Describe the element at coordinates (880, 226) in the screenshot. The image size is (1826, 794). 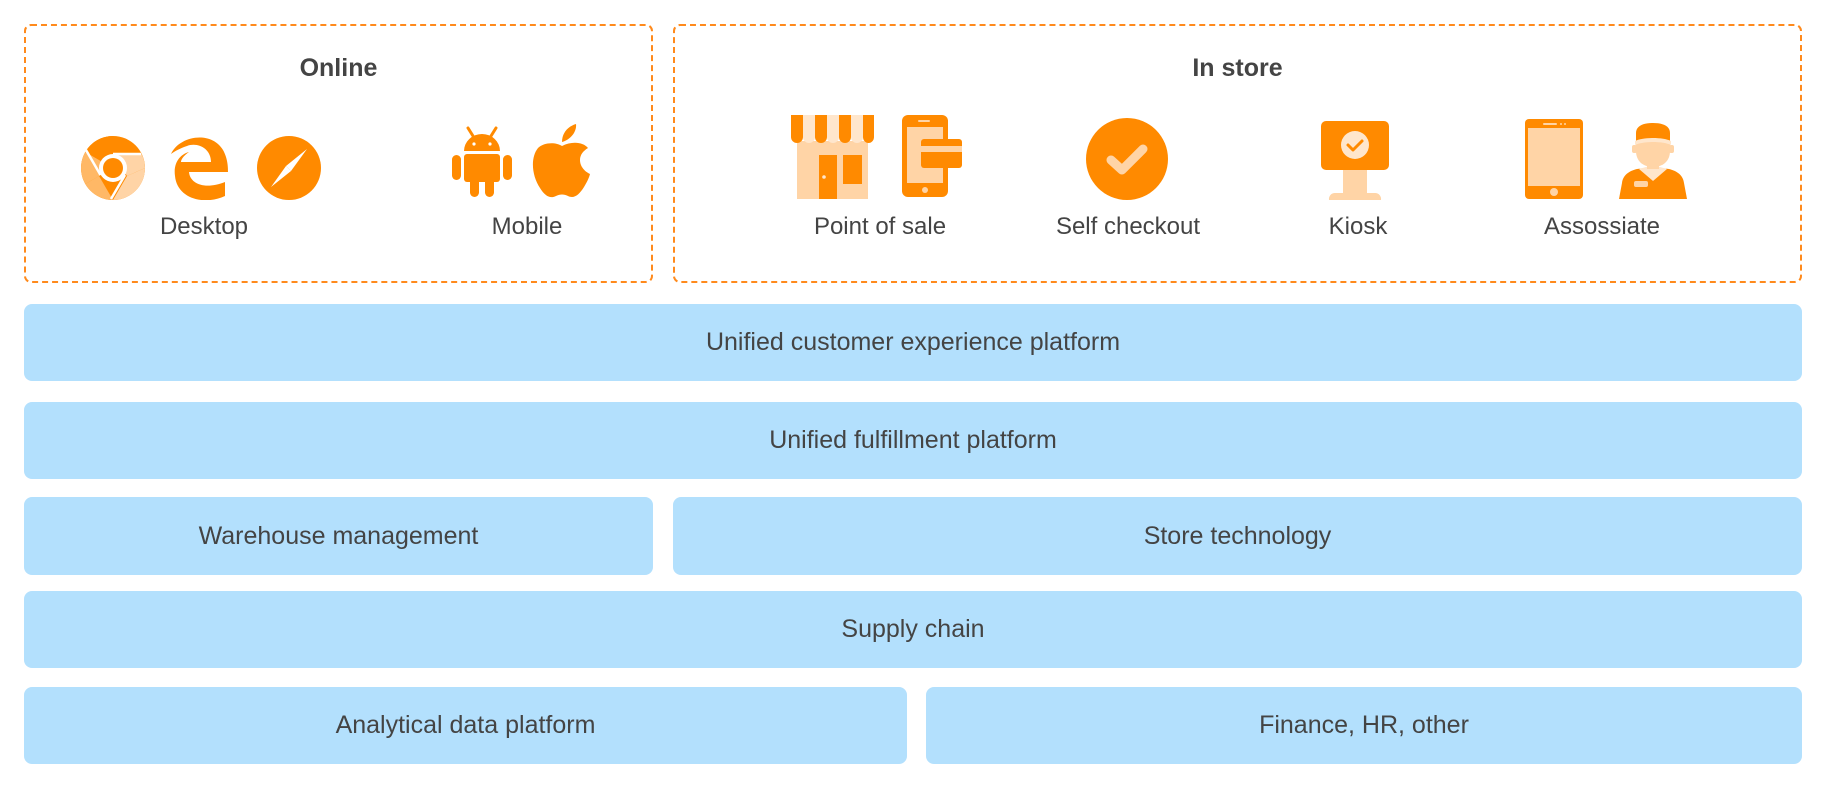
I see `point-of-sale-label: Point of sale` at that location.